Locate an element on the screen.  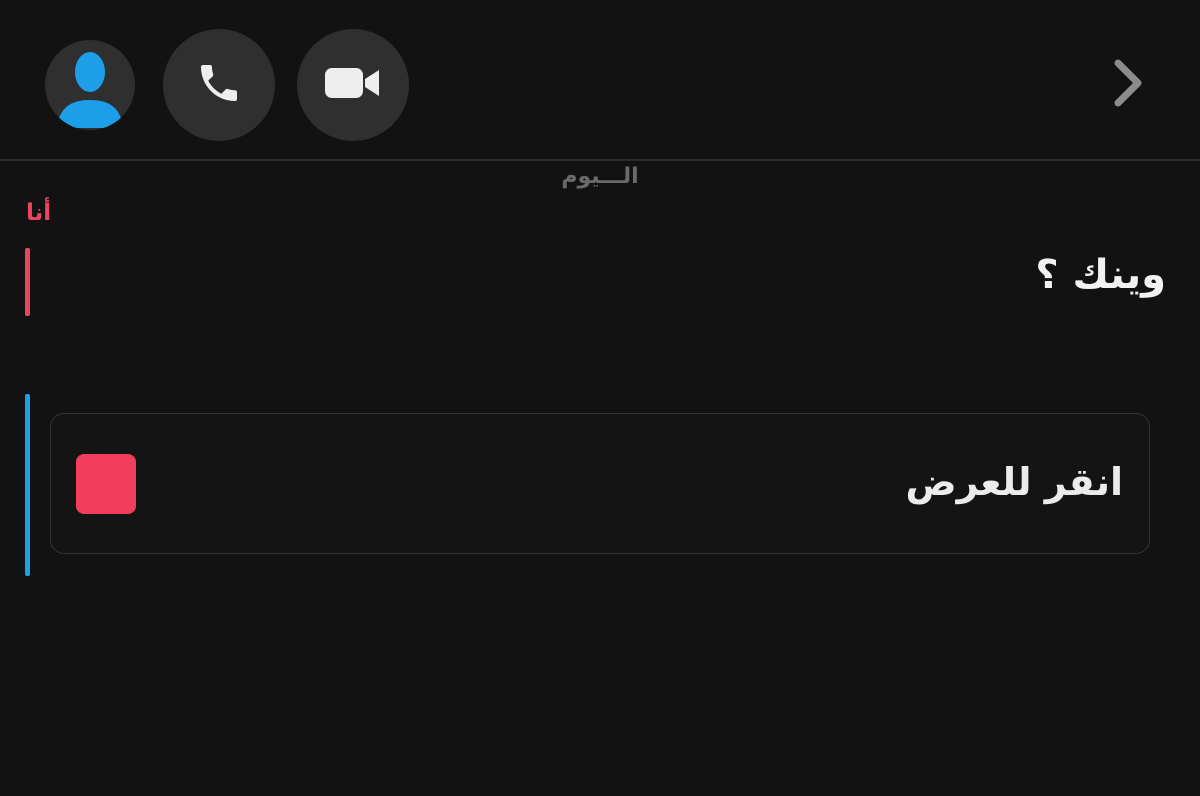
voice-call-button is located at coordinates (219, 85).